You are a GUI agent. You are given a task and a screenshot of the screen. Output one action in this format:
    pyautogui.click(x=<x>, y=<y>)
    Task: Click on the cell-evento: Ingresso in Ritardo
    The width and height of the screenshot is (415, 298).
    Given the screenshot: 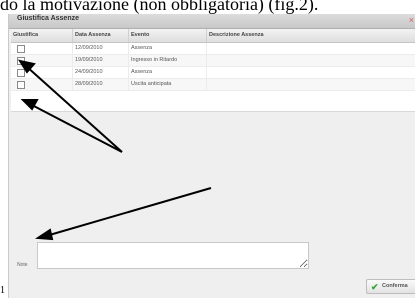 What is the action you would take?
    pyautogui.click(x=168, y=60)
    